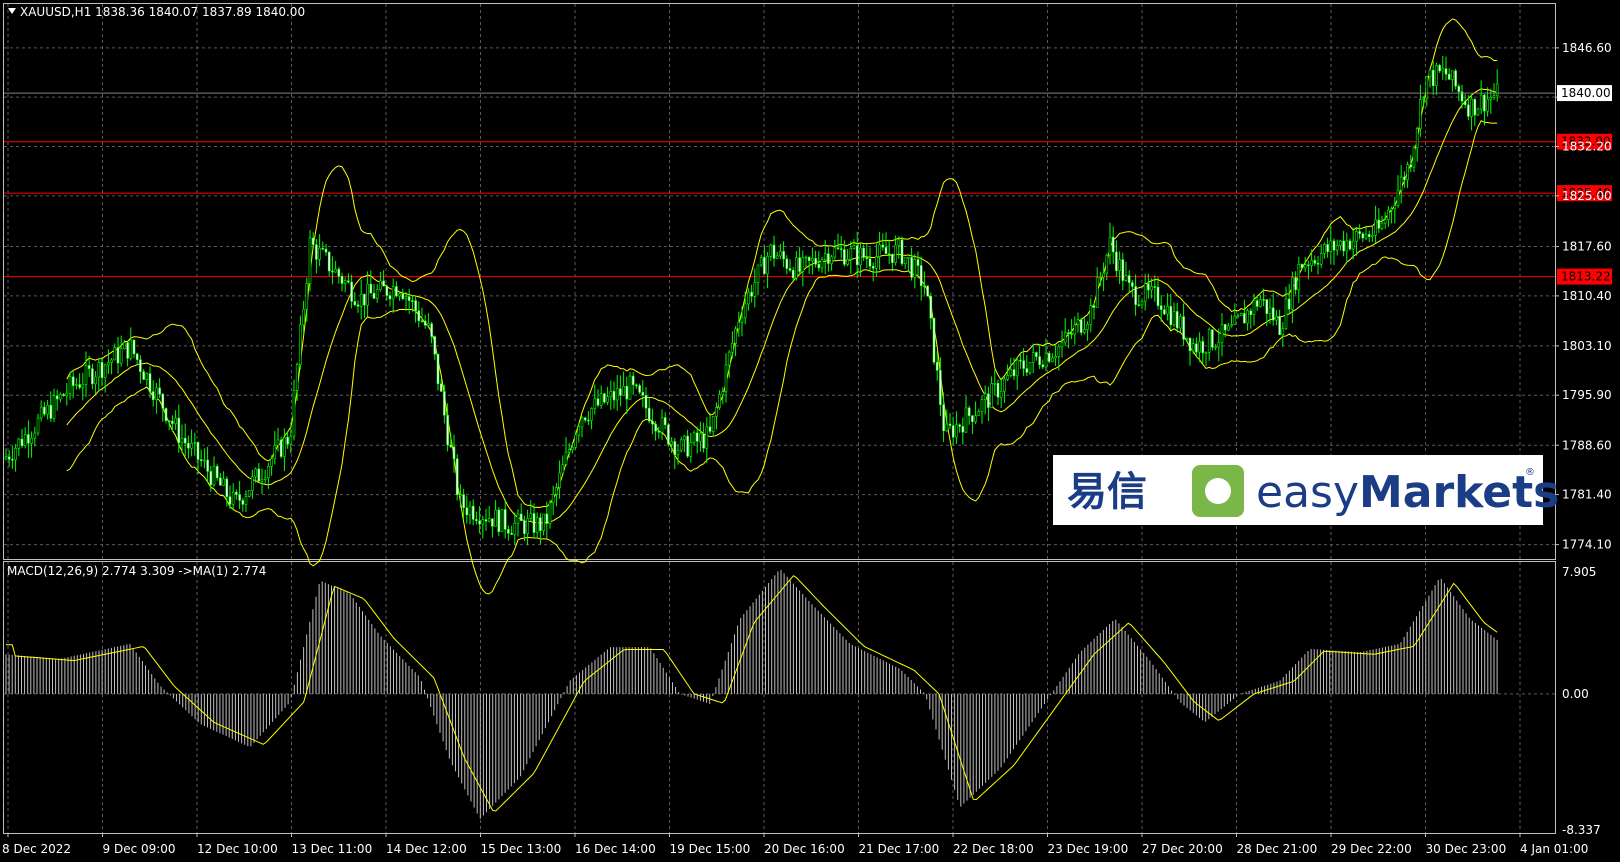 This screenshot has height=862, width=1620. Describe the element at coordinates (1587, 545) in the screenshot. I see `price-tick-label: 1774.10` at that location.